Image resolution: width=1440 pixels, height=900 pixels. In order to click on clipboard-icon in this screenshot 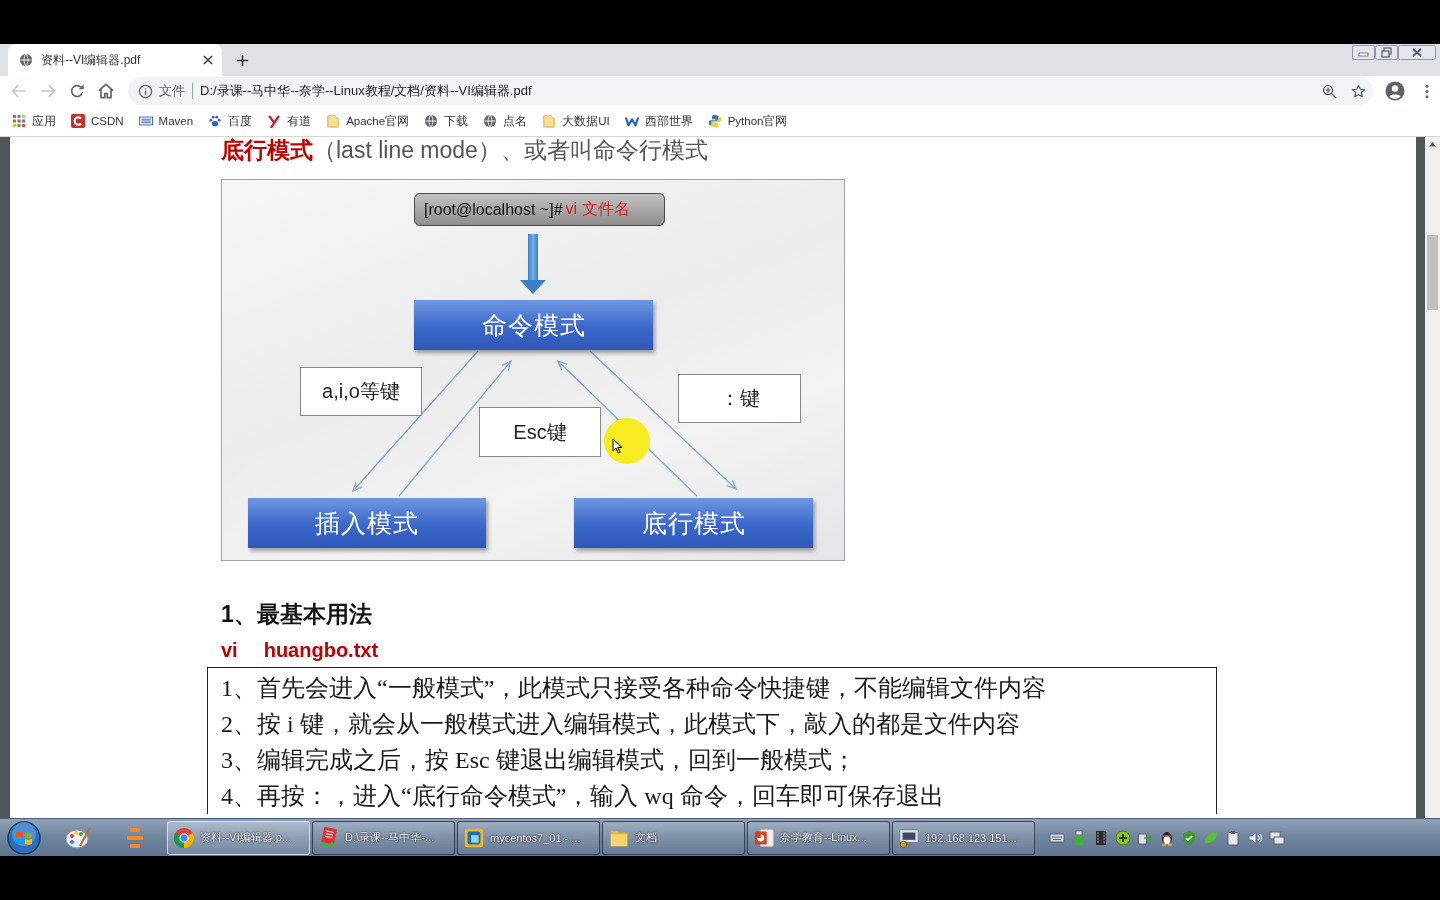, I will do `click(1233, 837)`.